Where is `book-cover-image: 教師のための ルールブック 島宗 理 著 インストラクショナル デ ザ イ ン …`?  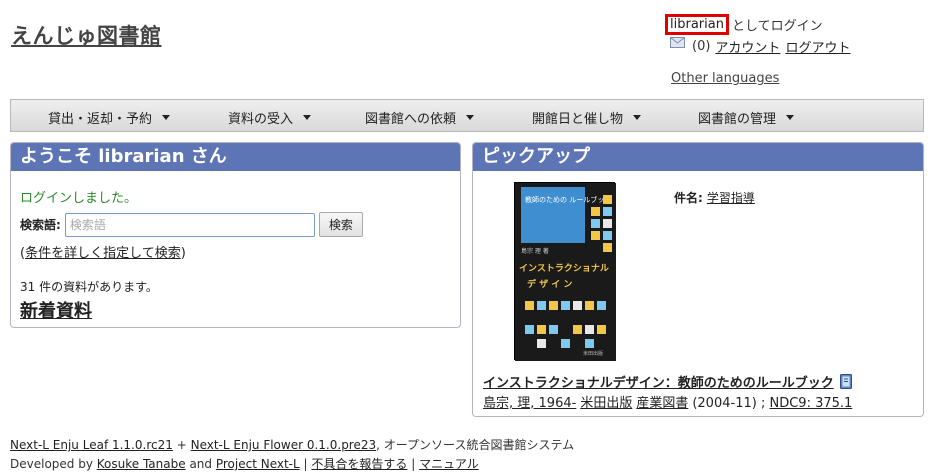
book-cover-image: 教師のための ルールブック 島宗 理 著 インストラクショナル デ ザ イ ン … is located at coordinates (565, 271).